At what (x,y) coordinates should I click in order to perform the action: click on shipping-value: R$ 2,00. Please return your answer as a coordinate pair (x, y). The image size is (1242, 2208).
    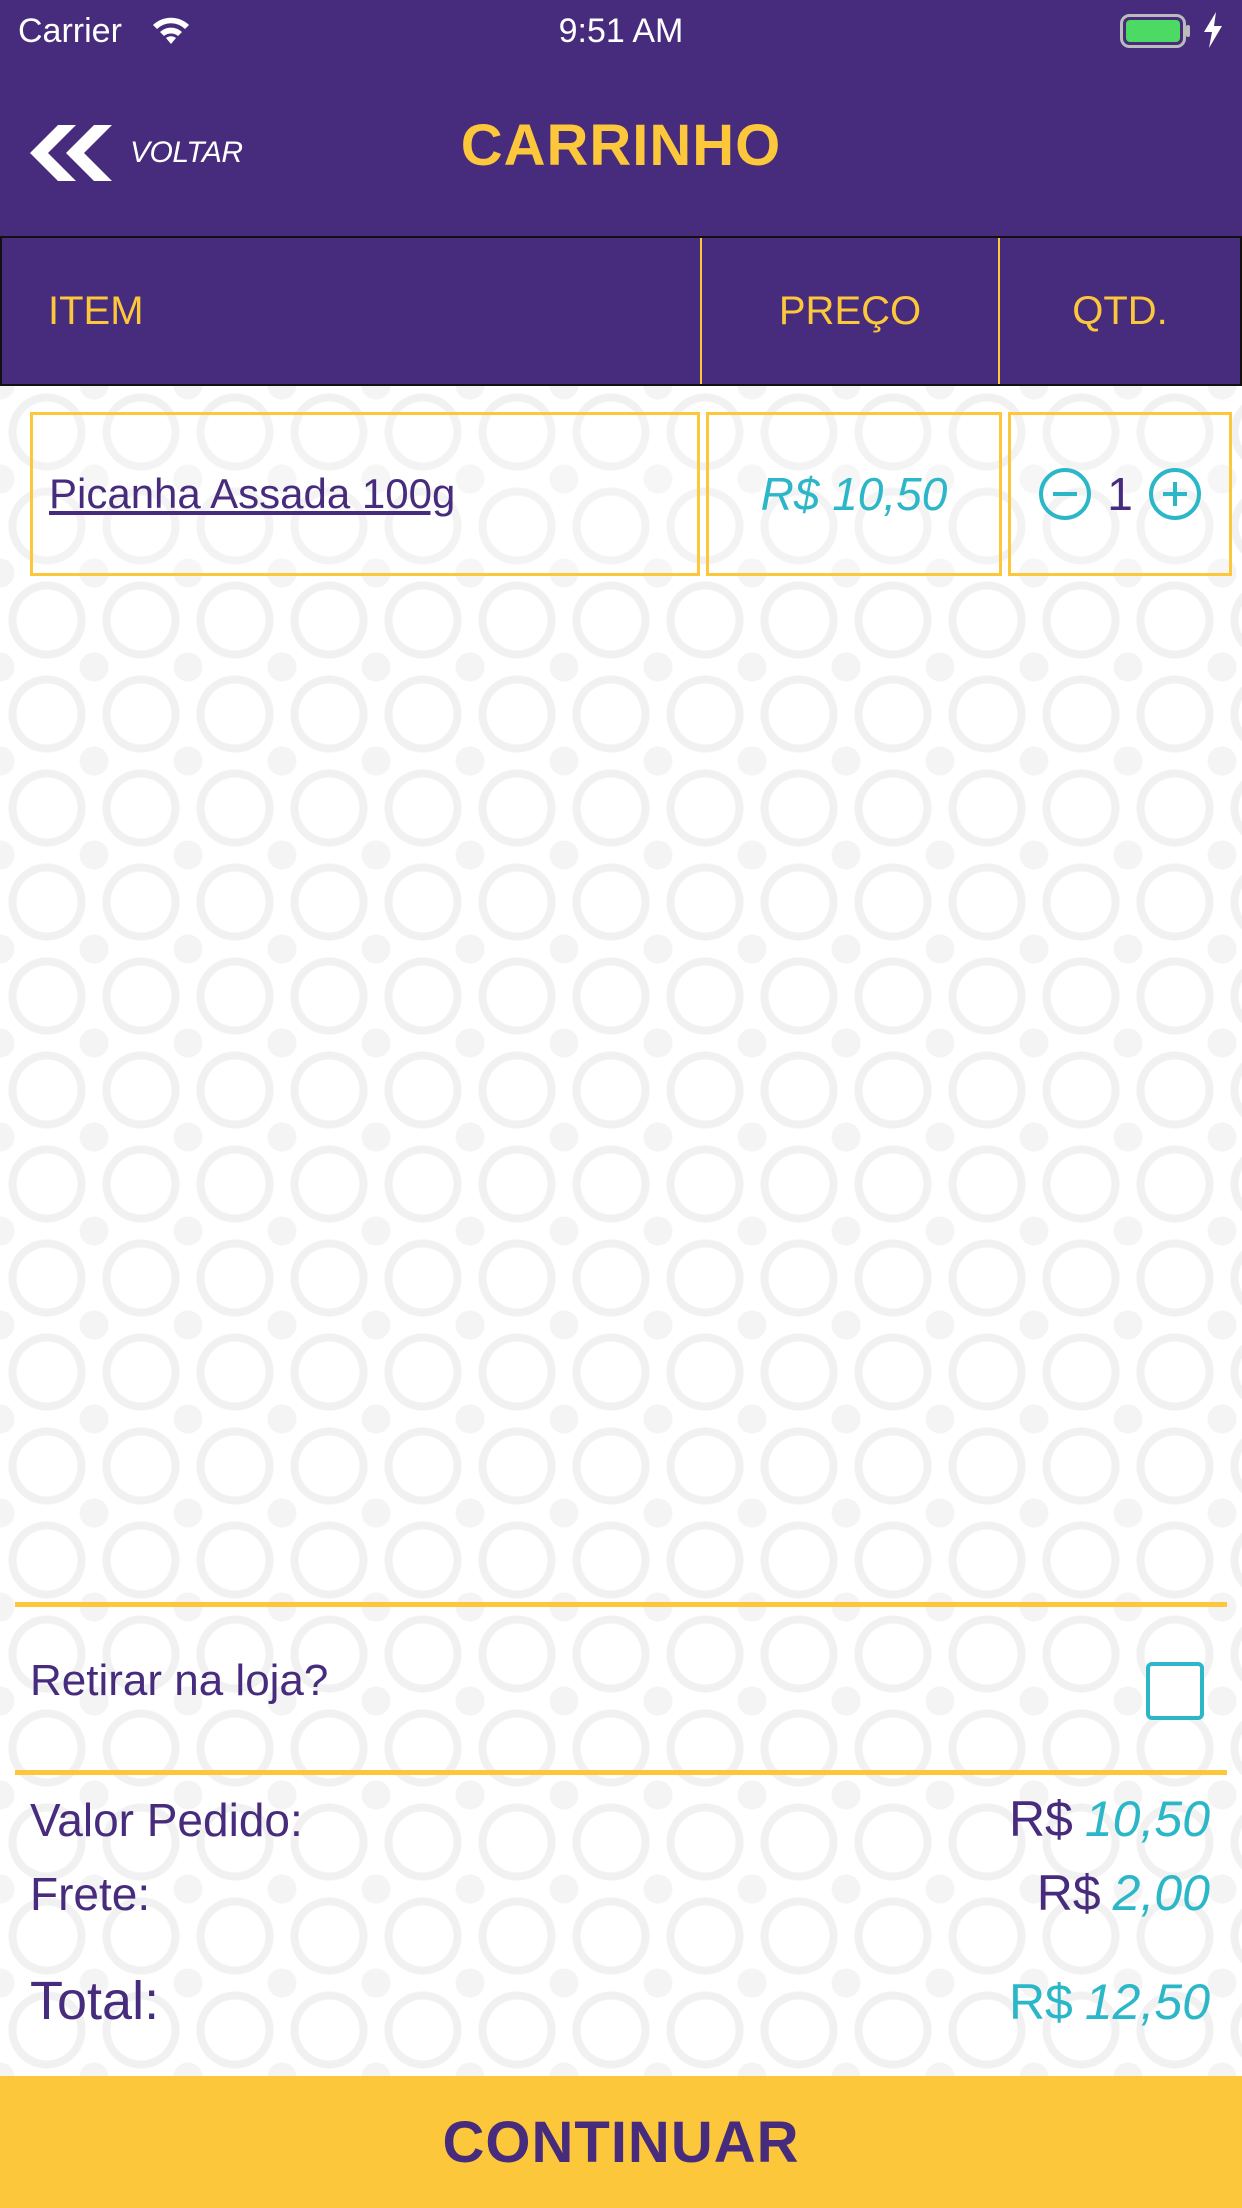
    Looking at the image, I should click on (1123, 1893).